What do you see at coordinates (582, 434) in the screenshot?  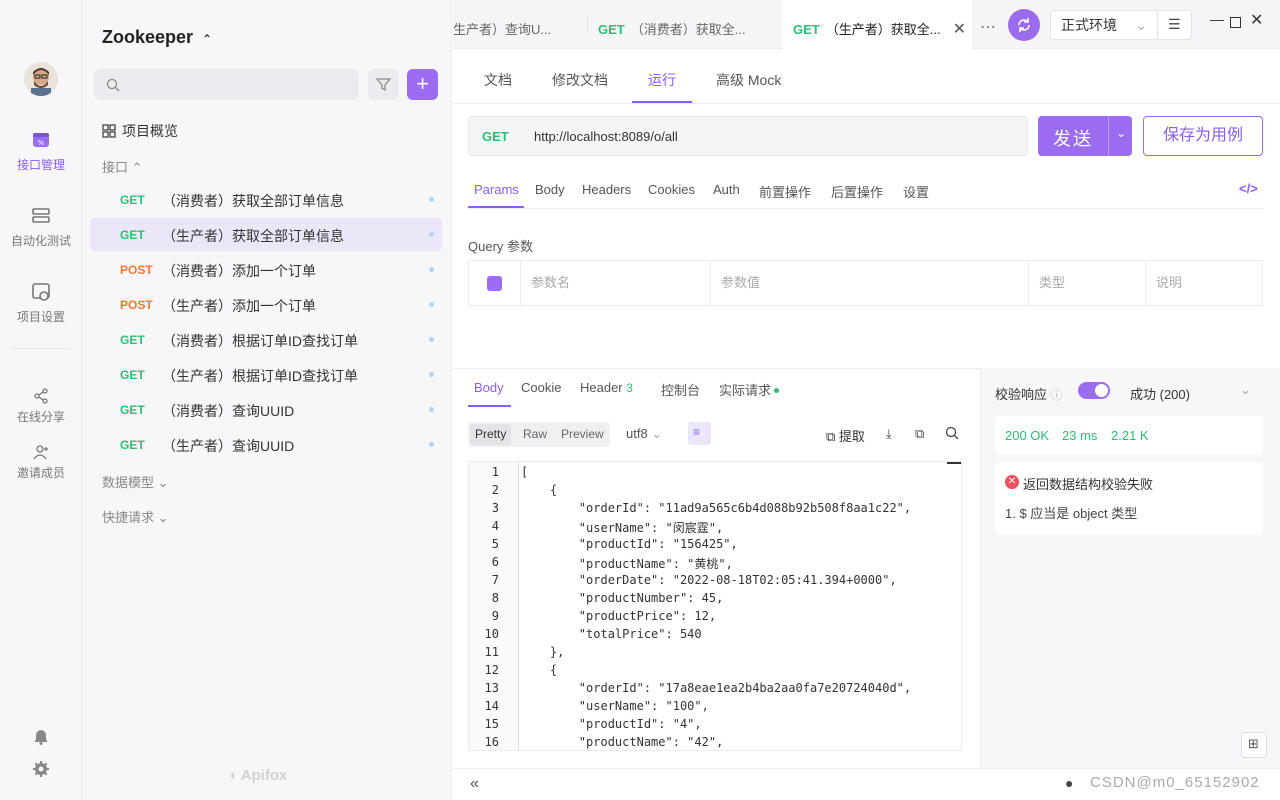 I see `preview-button: Preview` at bounding box center [582, 434].